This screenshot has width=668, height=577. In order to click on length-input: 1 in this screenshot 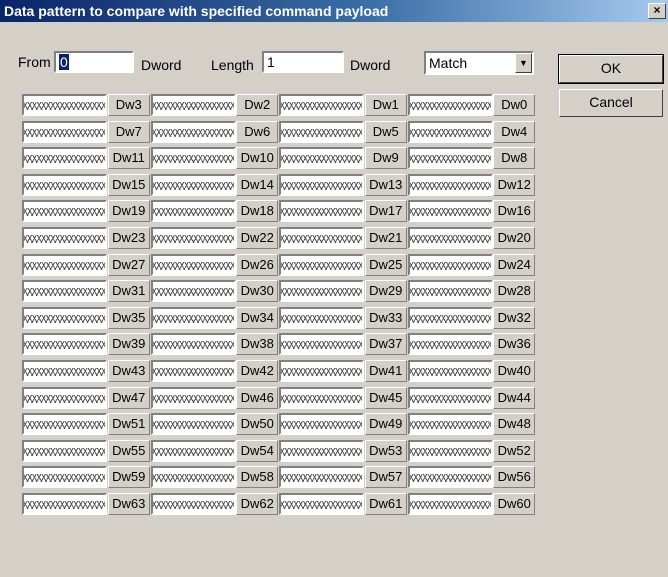, I will do `click(303, 62)`.